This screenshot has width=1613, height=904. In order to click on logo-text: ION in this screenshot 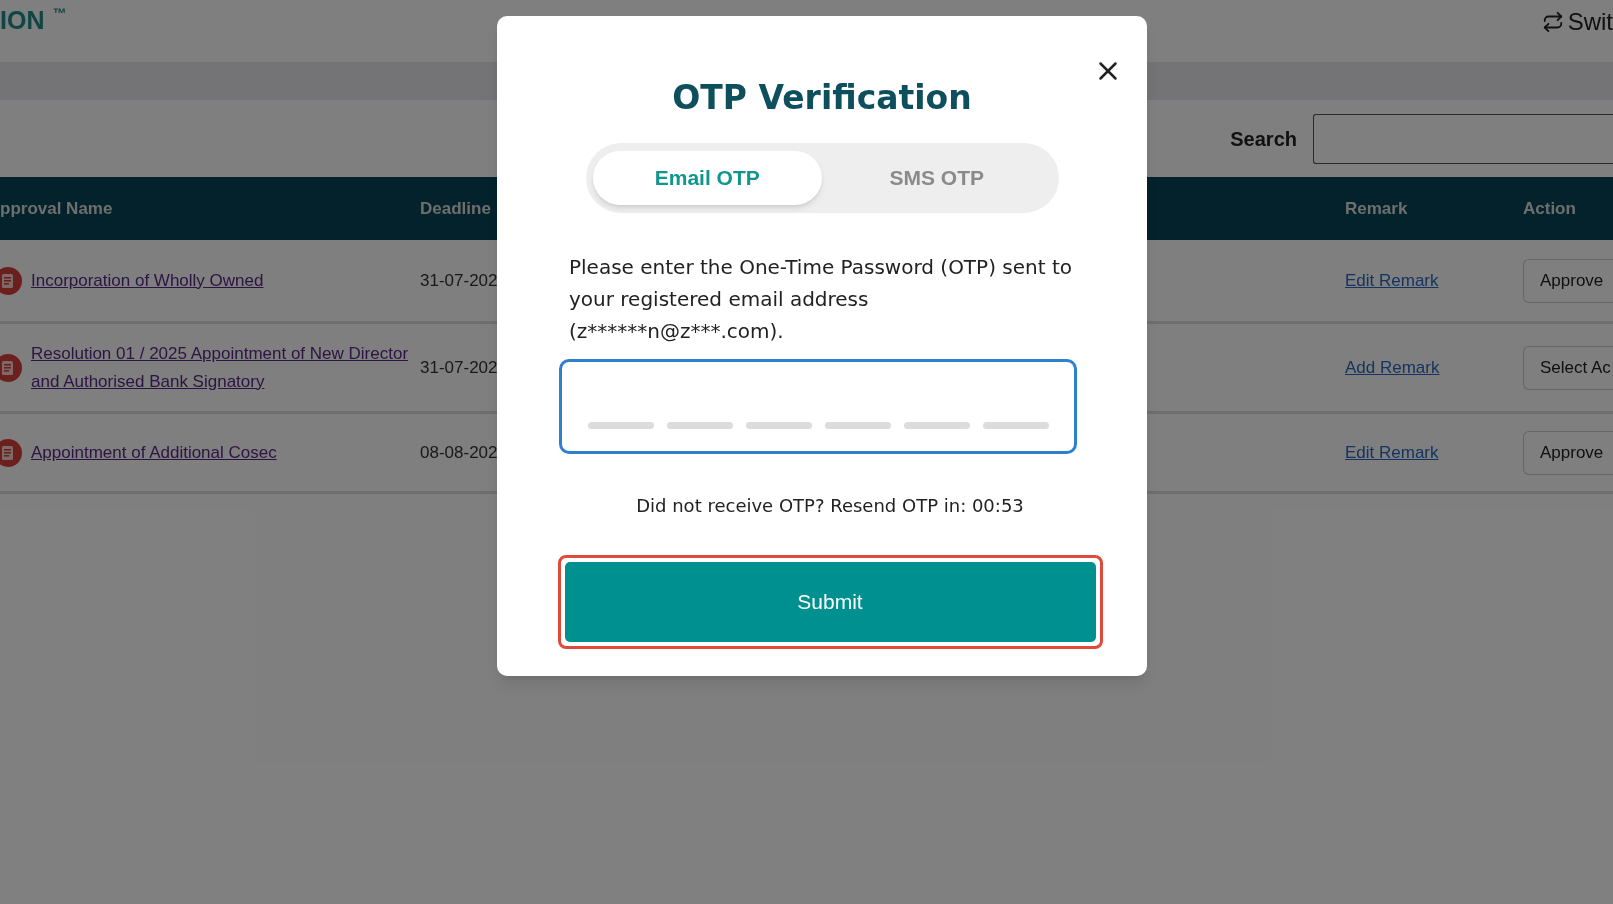, I will do `click(22, 20)`.